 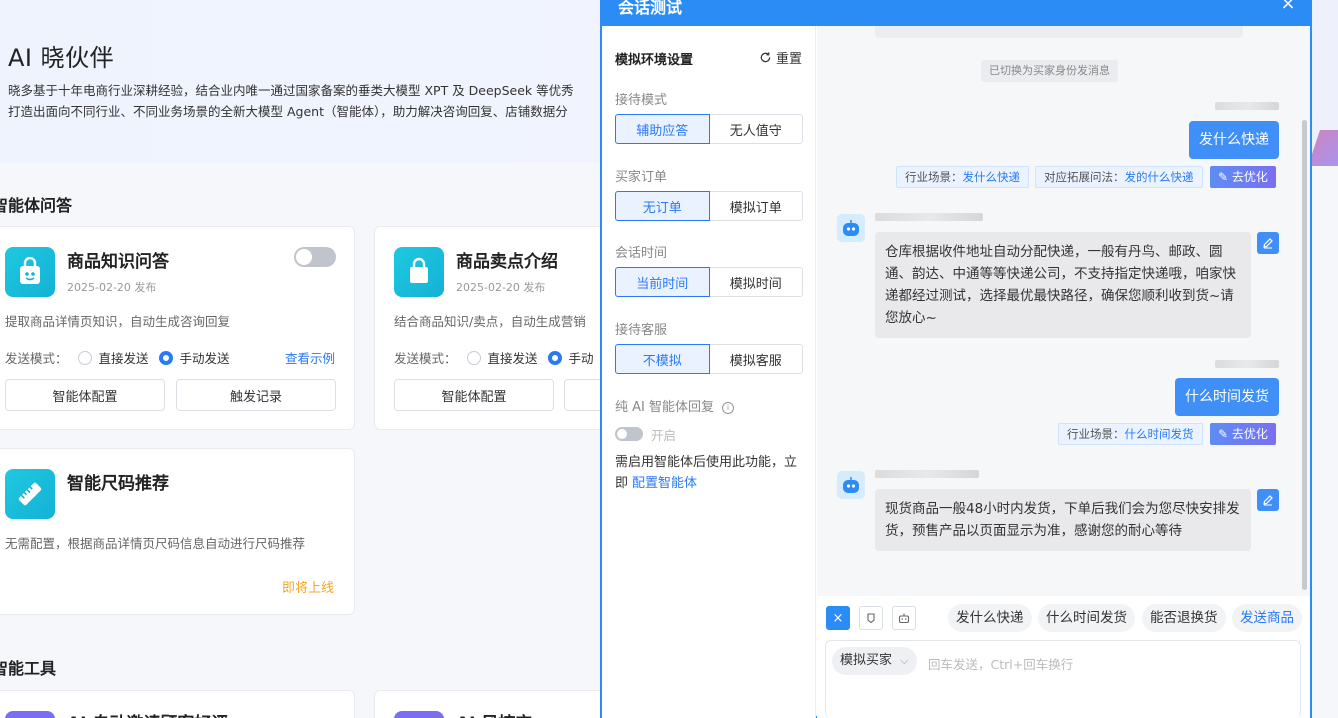 I want to click on scene-tag: 行业场景：发什么快递, so click(x=962, y=177).